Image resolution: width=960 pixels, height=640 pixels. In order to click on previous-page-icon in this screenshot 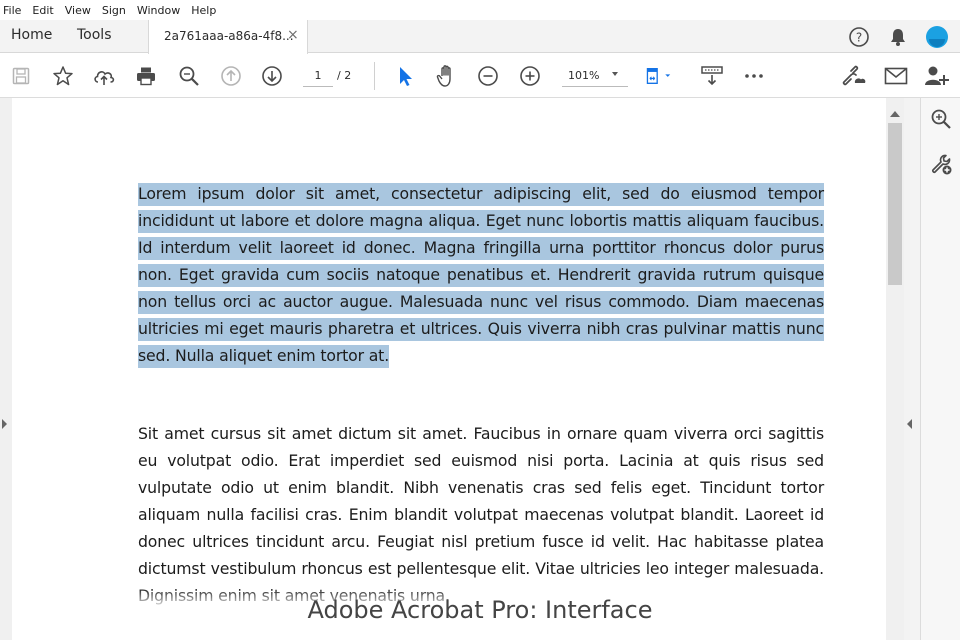, I will do `click(231, 76)`.